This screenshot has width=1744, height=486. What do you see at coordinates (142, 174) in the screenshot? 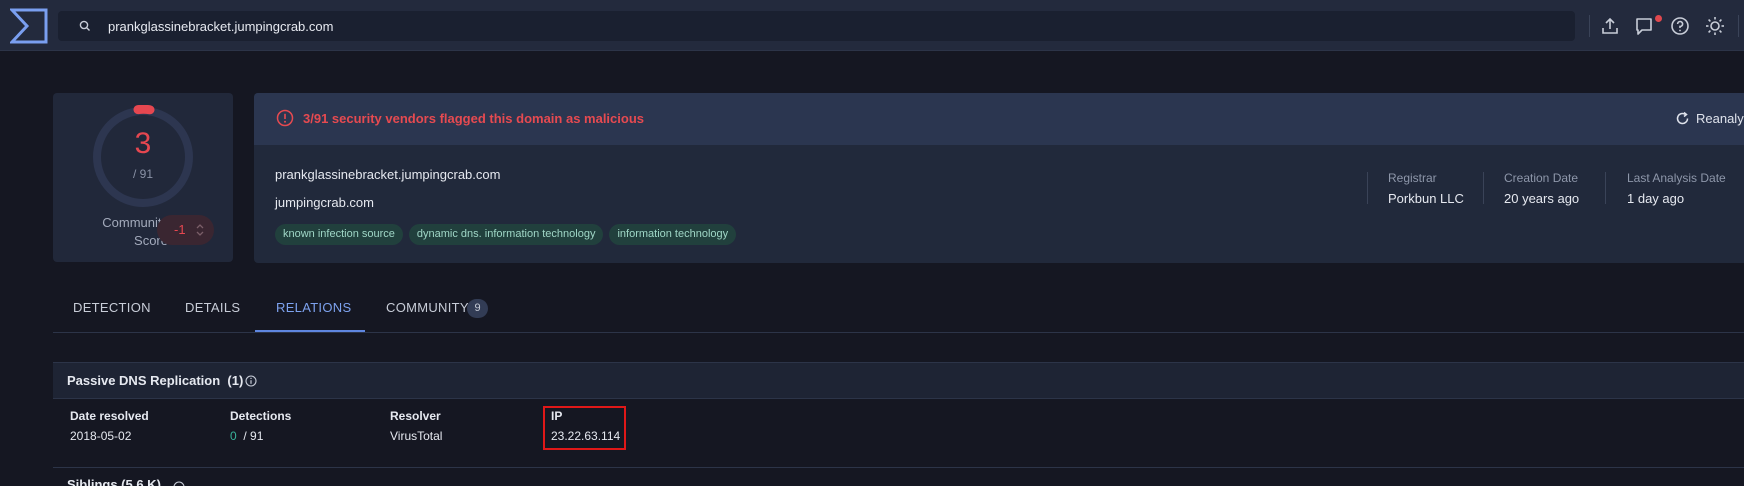
I see `detection-total: / 91` at bounding box center [142, 174].